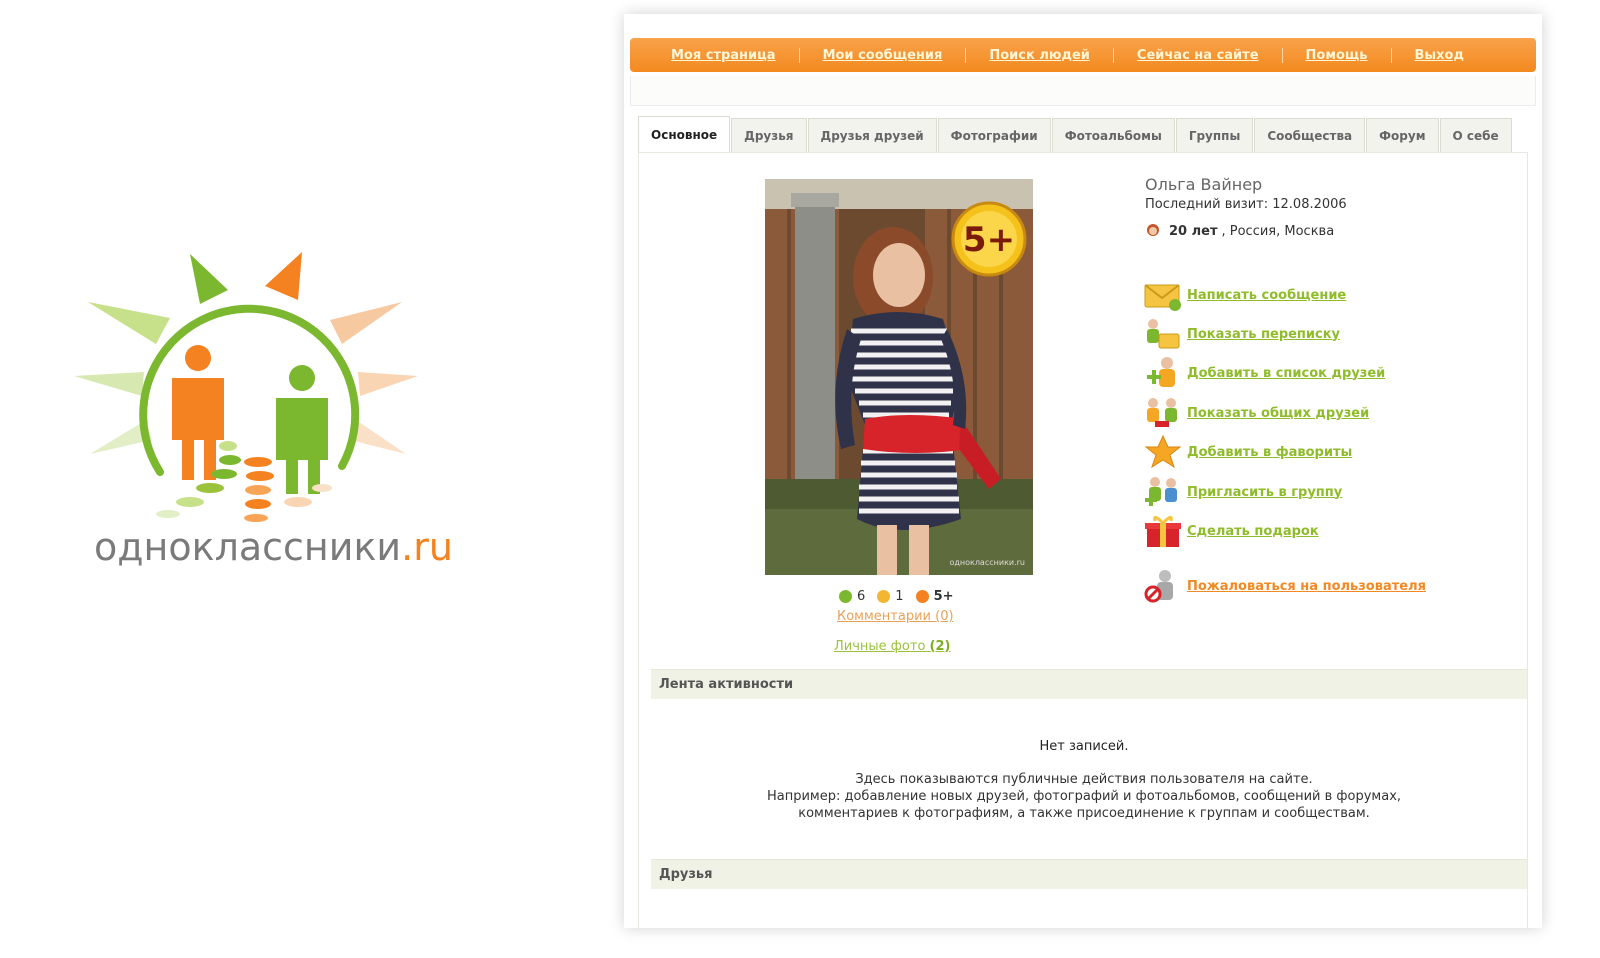 This screenshot has height=958, width=1600. What do you see at coordinates (994, 135) in the screenshot?
I see `tab-photos: Фотографии` at bounding box center [994, 135].